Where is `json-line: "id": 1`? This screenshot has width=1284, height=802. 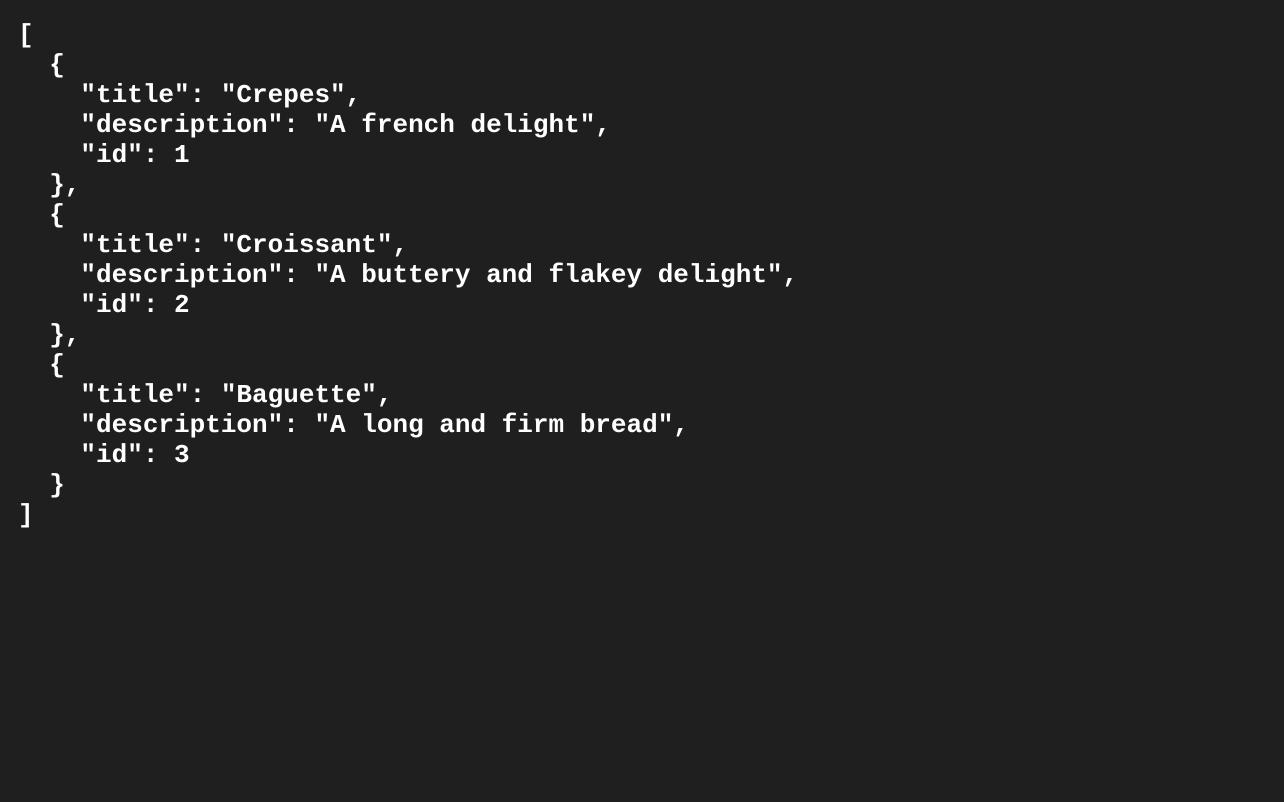
json-line: "id": 1 is located at coordinates (104, 155).